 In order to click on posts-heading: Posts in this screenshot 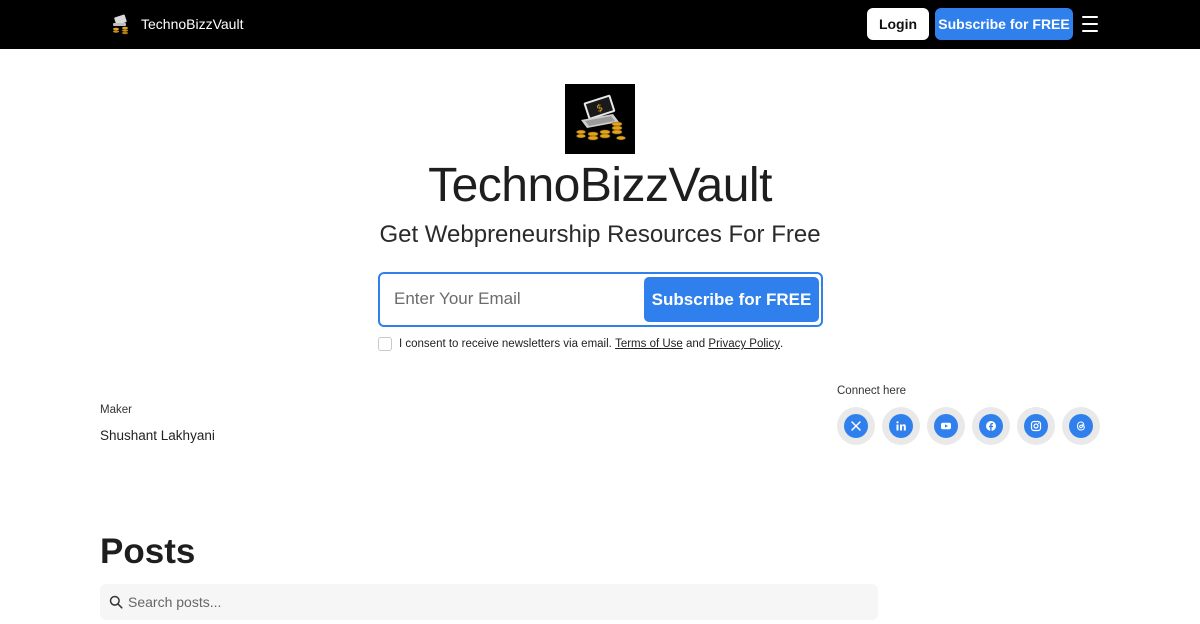, I will do `click(148, 551)`.